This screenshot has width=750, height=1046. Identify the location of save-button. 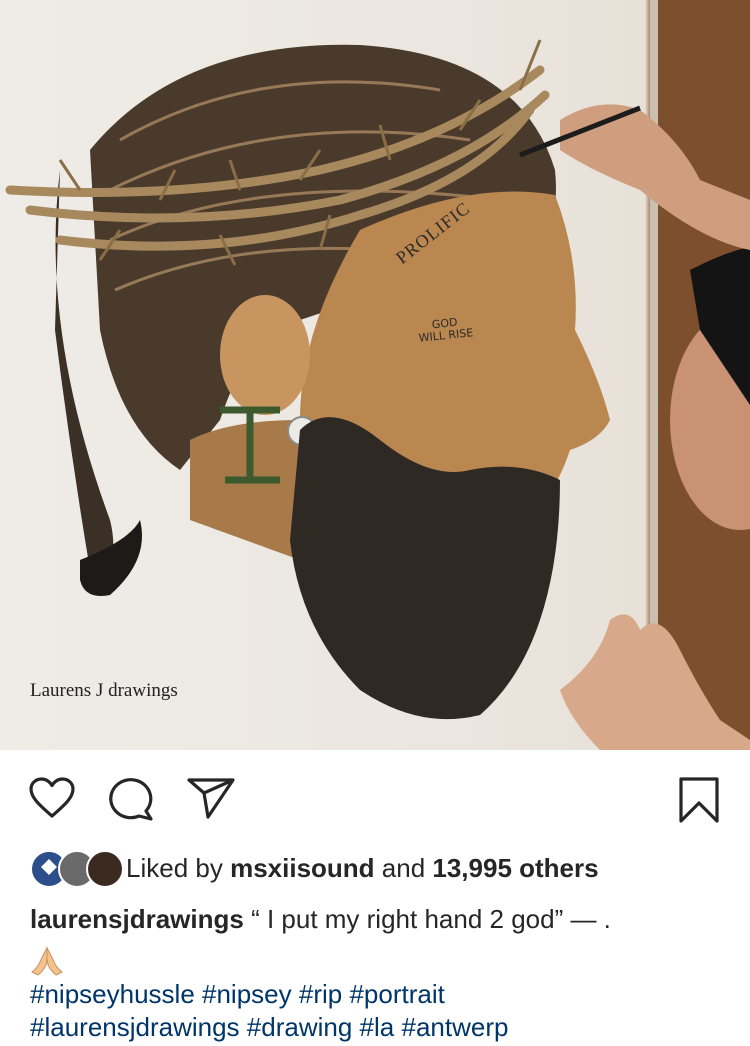
(699, 801).